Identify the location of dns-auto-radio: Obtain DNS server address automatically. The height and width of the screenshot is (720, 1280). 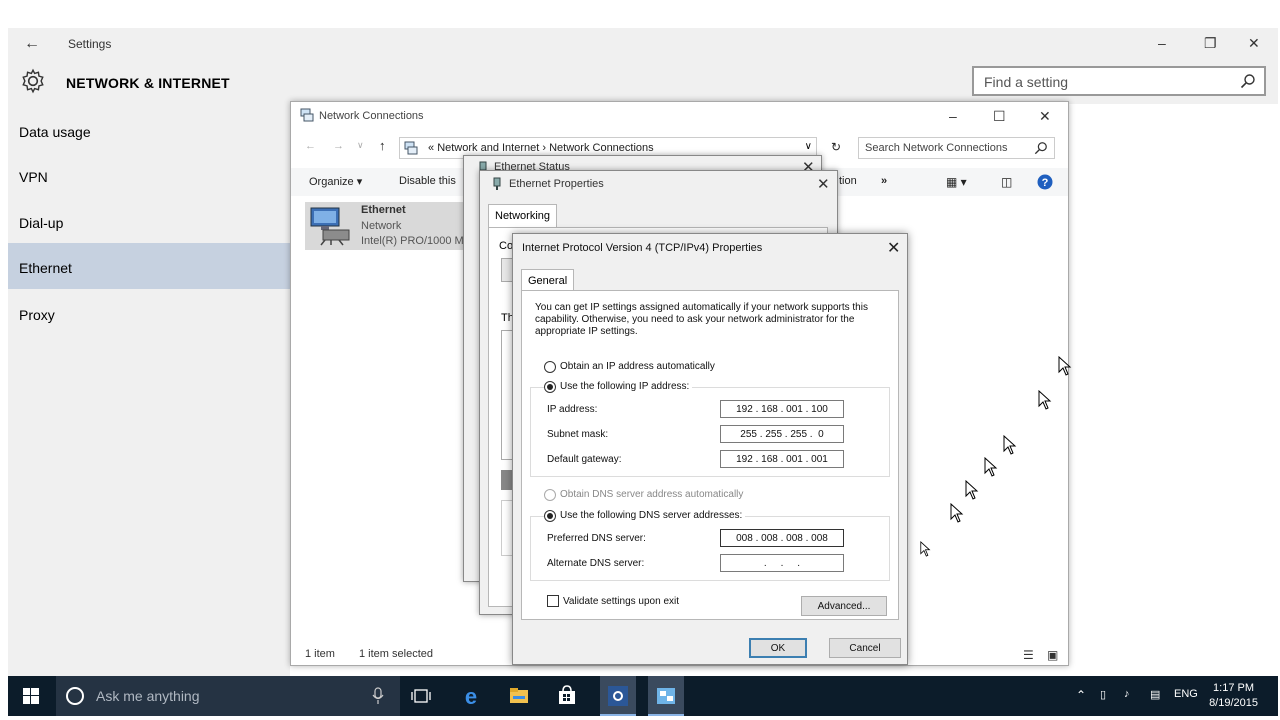
(643, 495).